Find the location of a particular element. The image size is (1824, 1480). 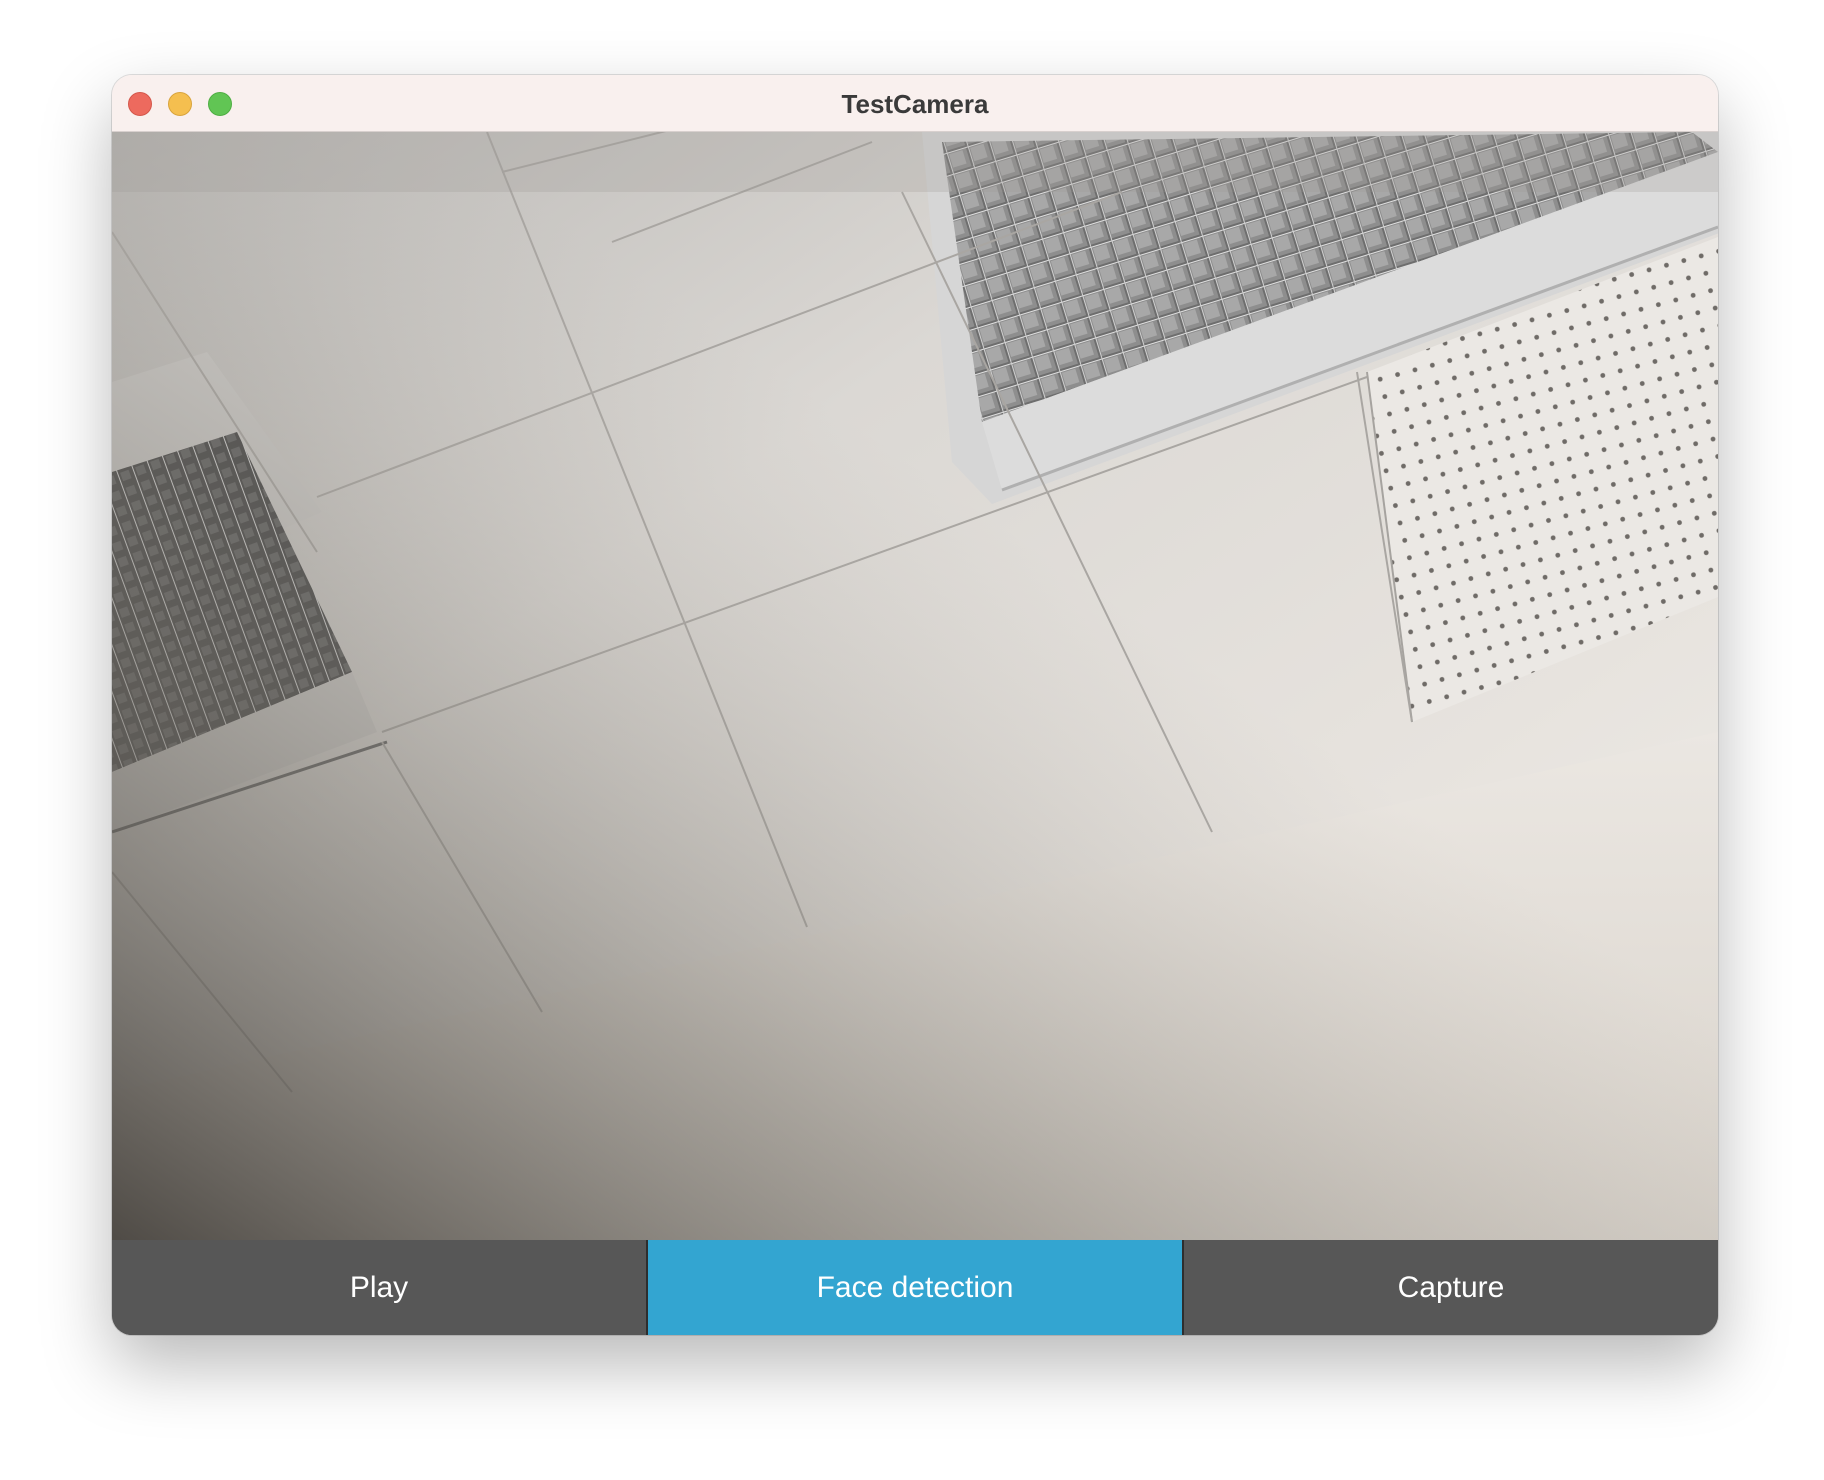

capture-button: Capture is located at coordinates (1450, 1287).